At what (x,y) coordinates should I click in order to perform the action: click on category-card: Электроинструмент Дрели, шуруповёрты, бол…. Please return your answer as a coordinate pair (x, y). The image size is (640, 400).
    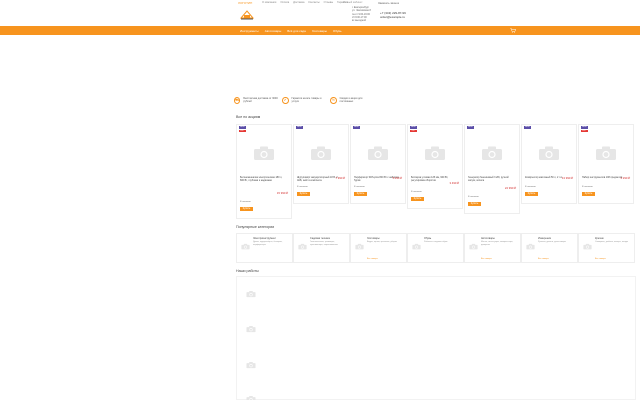
    Looking at the image, I should click on (264, 248).